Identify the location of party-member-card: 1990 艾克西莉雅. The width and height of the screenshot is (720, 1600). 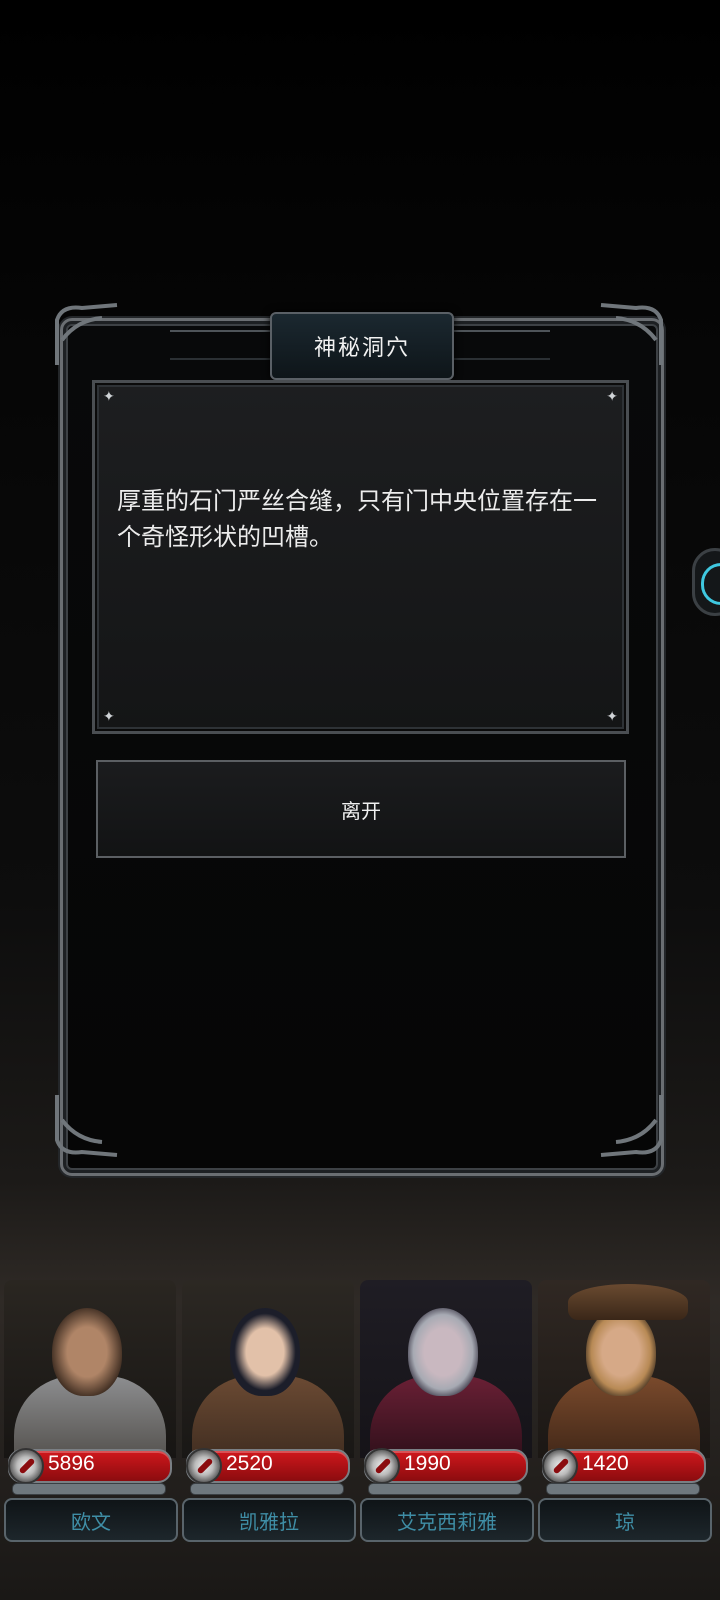
(446, 1411).